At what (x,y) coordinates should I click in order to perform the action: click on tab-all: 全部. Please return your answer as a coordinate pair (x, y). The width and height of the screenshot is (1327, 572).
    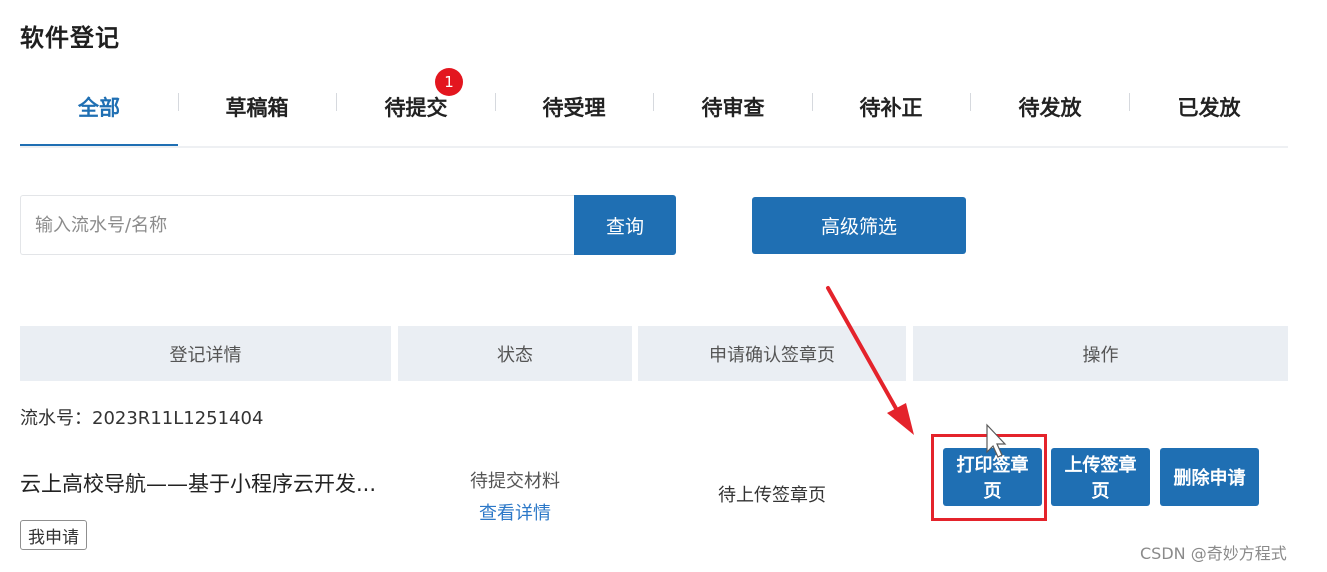
    Looking at the image, I should click on (99, 108).